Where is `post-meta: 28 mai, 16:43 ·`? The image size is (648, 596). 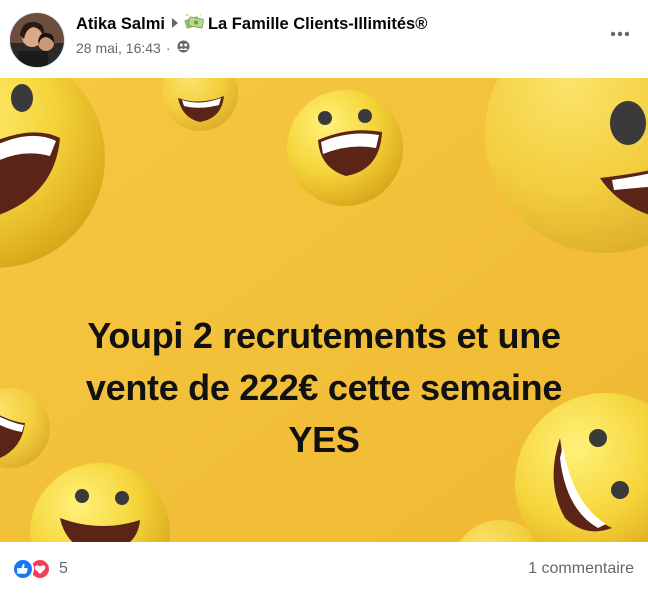
post-meta: 28 mai, 16:43 · is located at coordinates (133, 48).